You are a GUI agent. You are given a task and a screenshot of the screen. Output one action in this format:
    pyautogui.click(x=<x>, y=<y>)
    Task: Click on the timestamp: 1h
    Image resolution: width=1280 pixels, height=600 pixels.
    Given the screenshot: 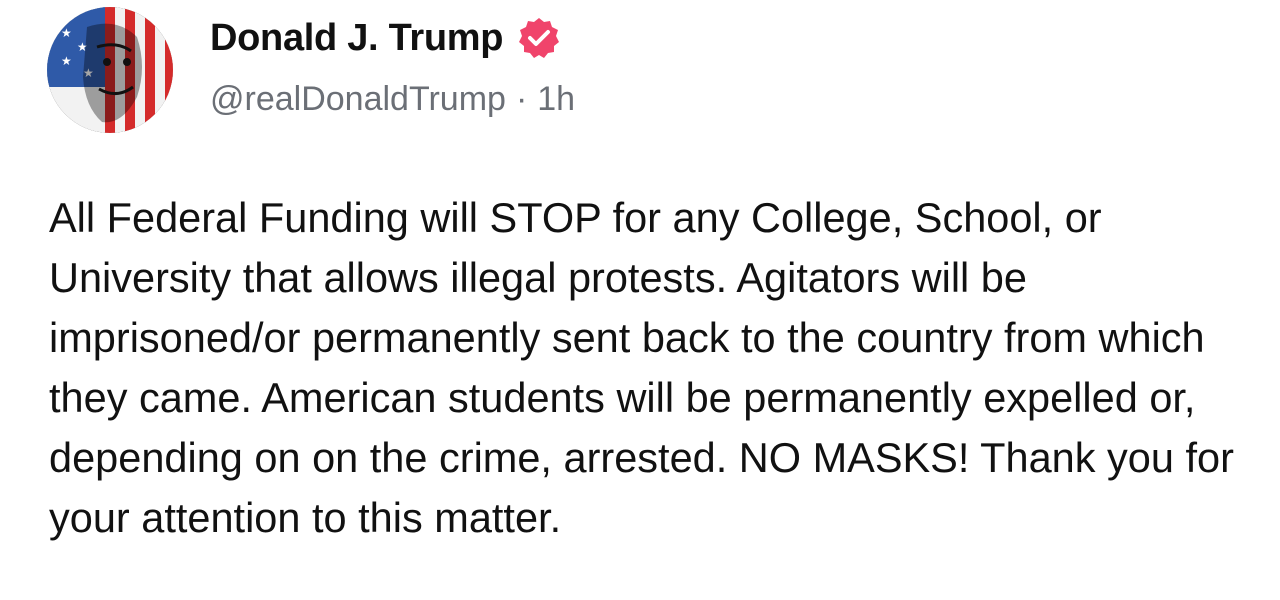 What is the action you would take?
    pyautogui.click(x=556, y=99)
    